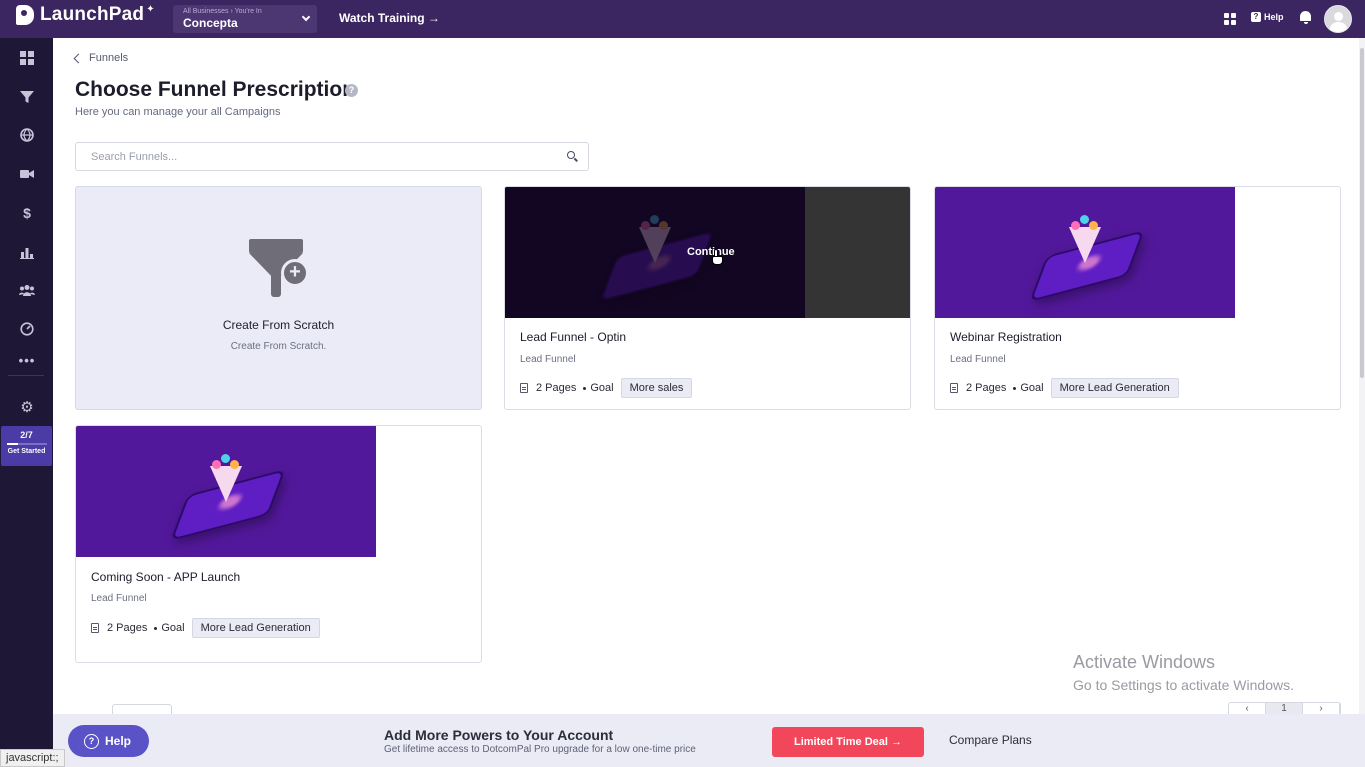 The height and width of the screenshot is (767, 1365). Describe the element at coordinates (717, 257) in the screenshot. I see `hand-cursor-icon` at that location.